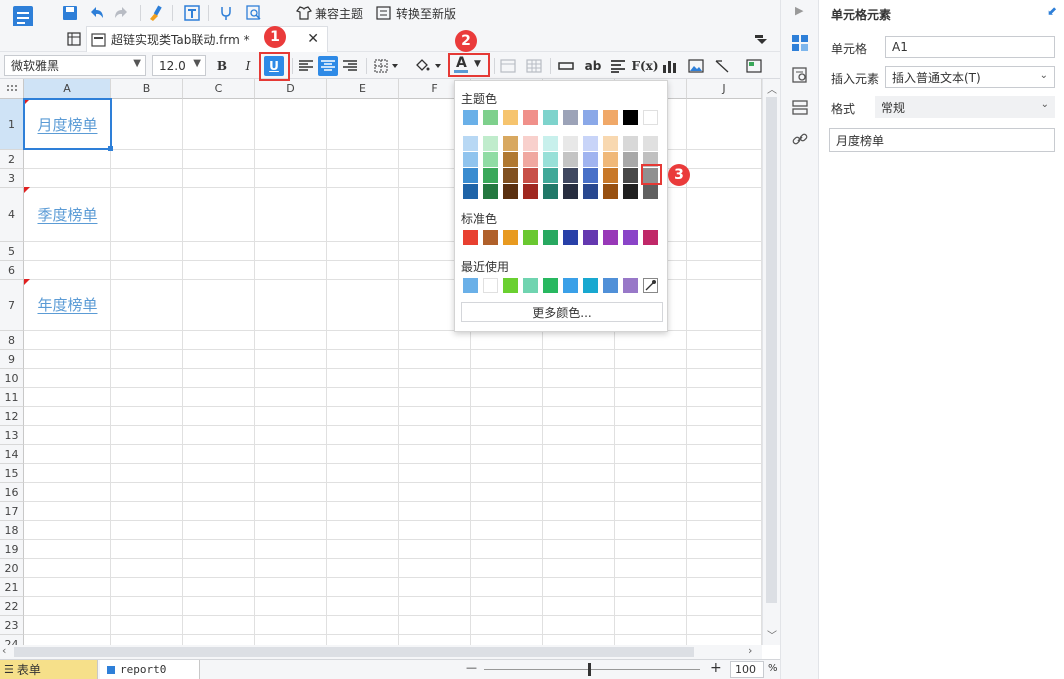  I want to click on vertical-scrollbar: ︿ ﹀, so click(771, 362).